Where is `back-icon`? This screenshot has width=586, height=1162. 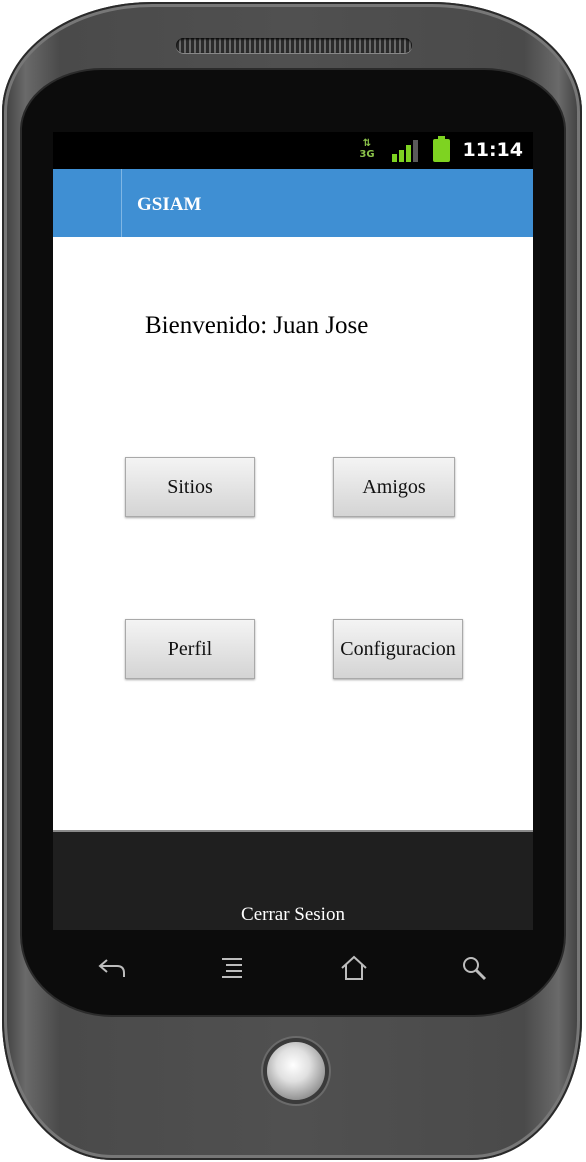 back-icon is located at coordinates (112, 968).